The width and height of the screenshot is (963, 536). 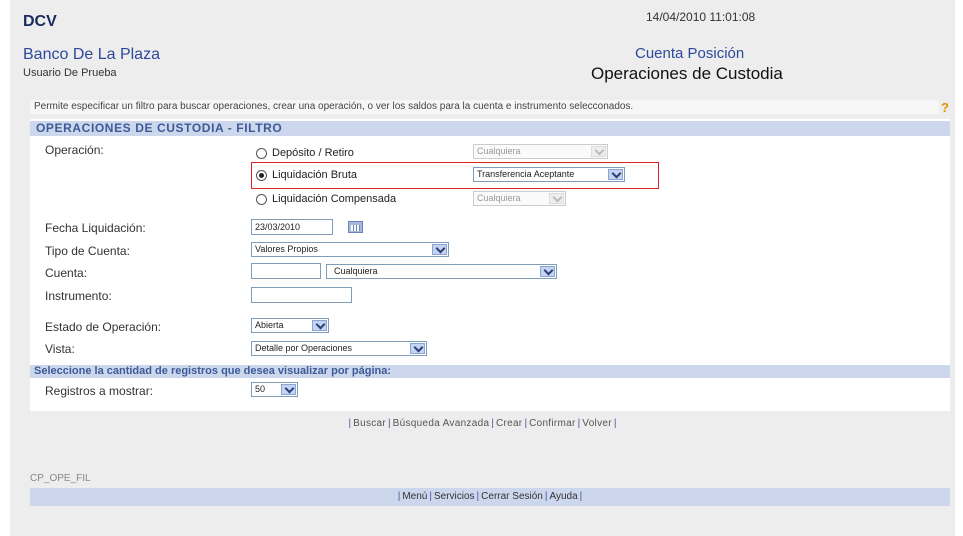 I want to click on cuenta-select: Cualquiera, so click(x=441, y=271).